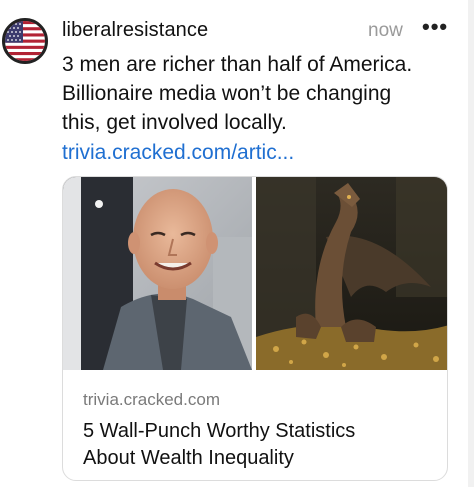 This screenshot has width=474, height=487. What do you see at coordinates (188, 458) in the screenshot?
I see `link-preview-title-line: About Wealth Inequality` at bounding box center [188, 458].